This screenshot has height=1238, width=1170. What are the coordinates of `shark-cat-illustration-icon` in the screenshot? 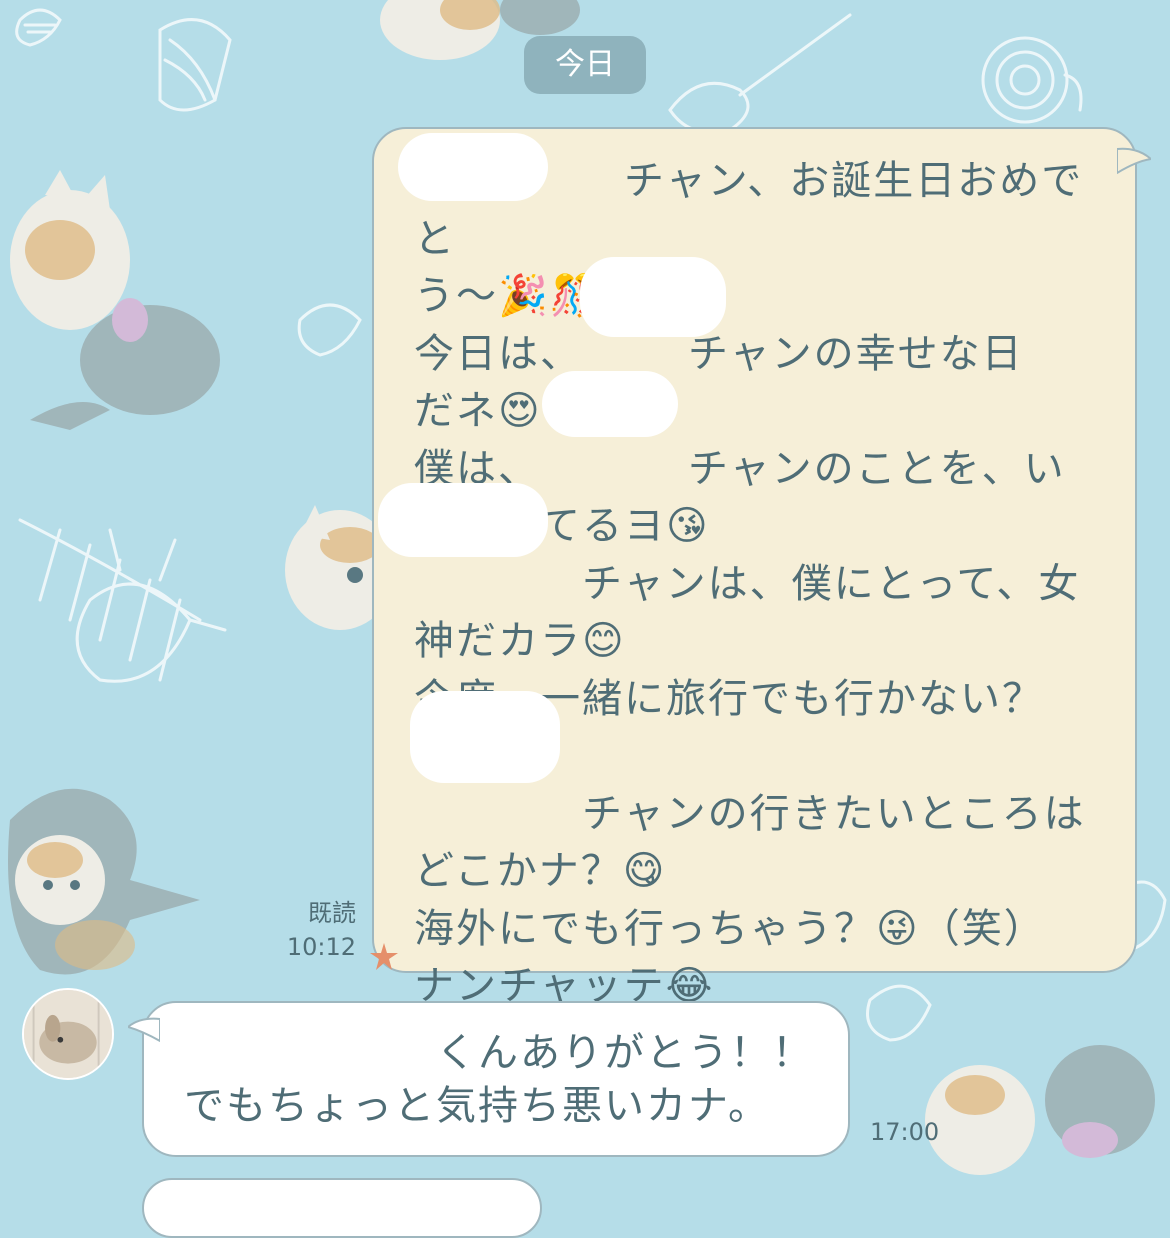 It's located at (104, 881).